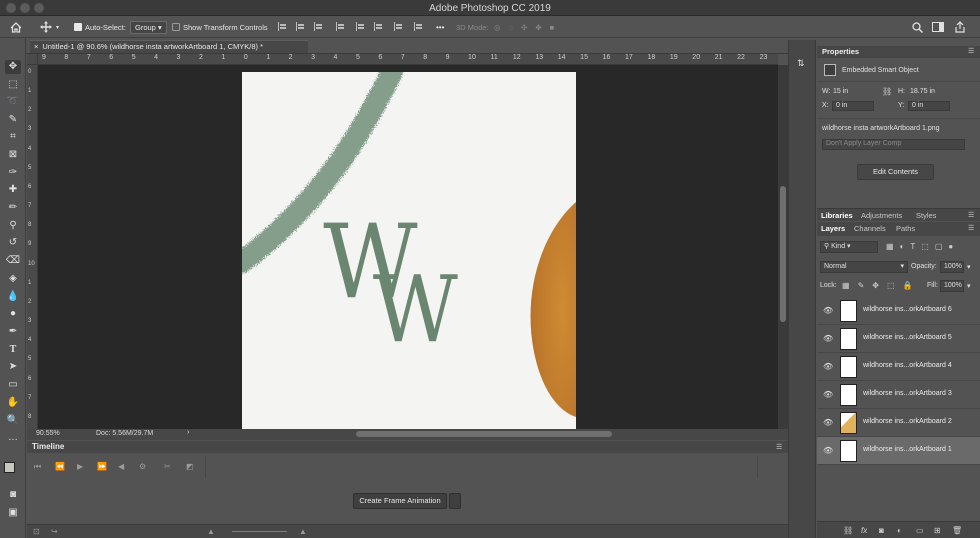  What do you see at coordinates (893, 144) in the screenshot?
I see `layer-comp-select: Don't Apply Layer Comp` at bounding box center [893, 144].